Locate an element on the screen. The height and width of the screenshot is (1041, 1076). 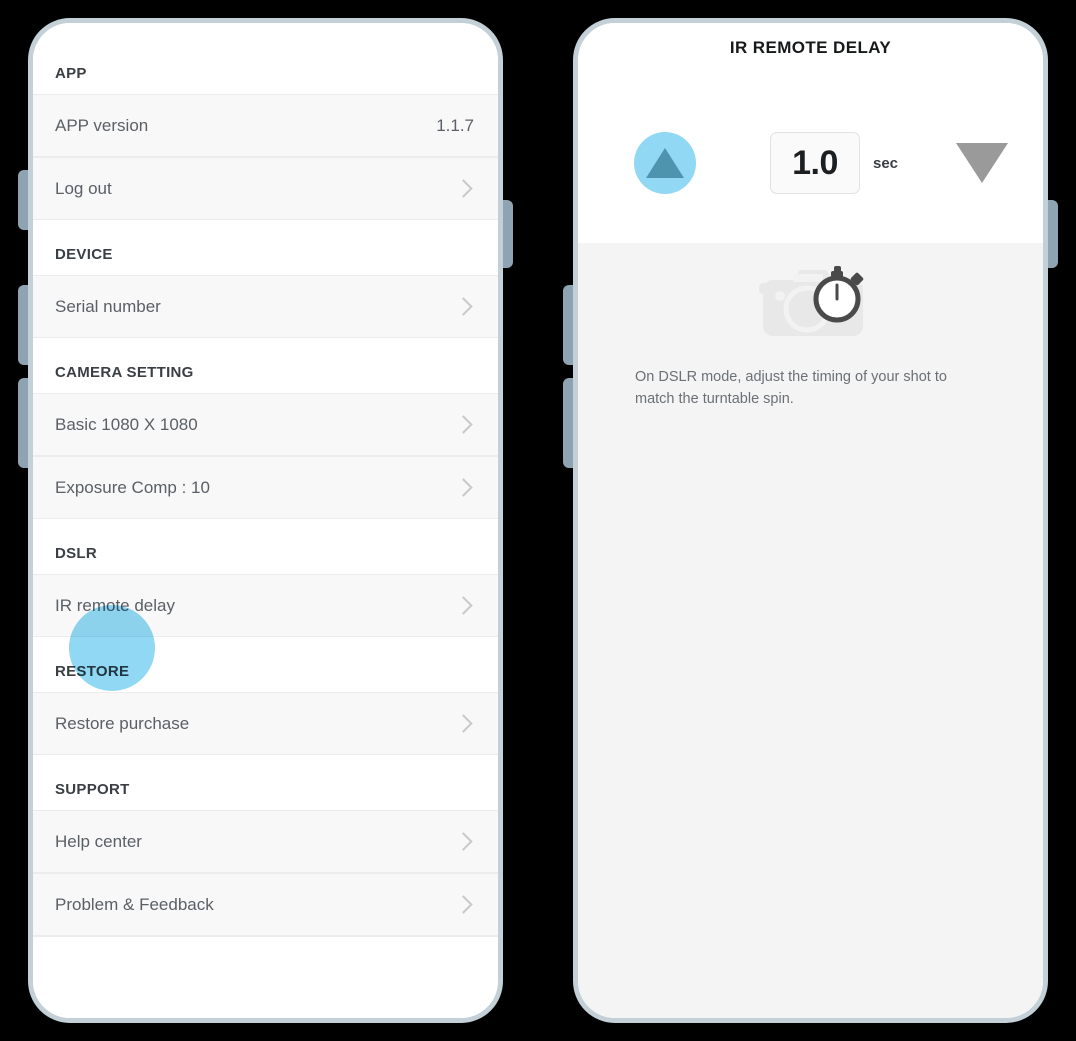
row-label-basic-resolution: Basic 1080 X 1080 is located at coordinates (126, 424).